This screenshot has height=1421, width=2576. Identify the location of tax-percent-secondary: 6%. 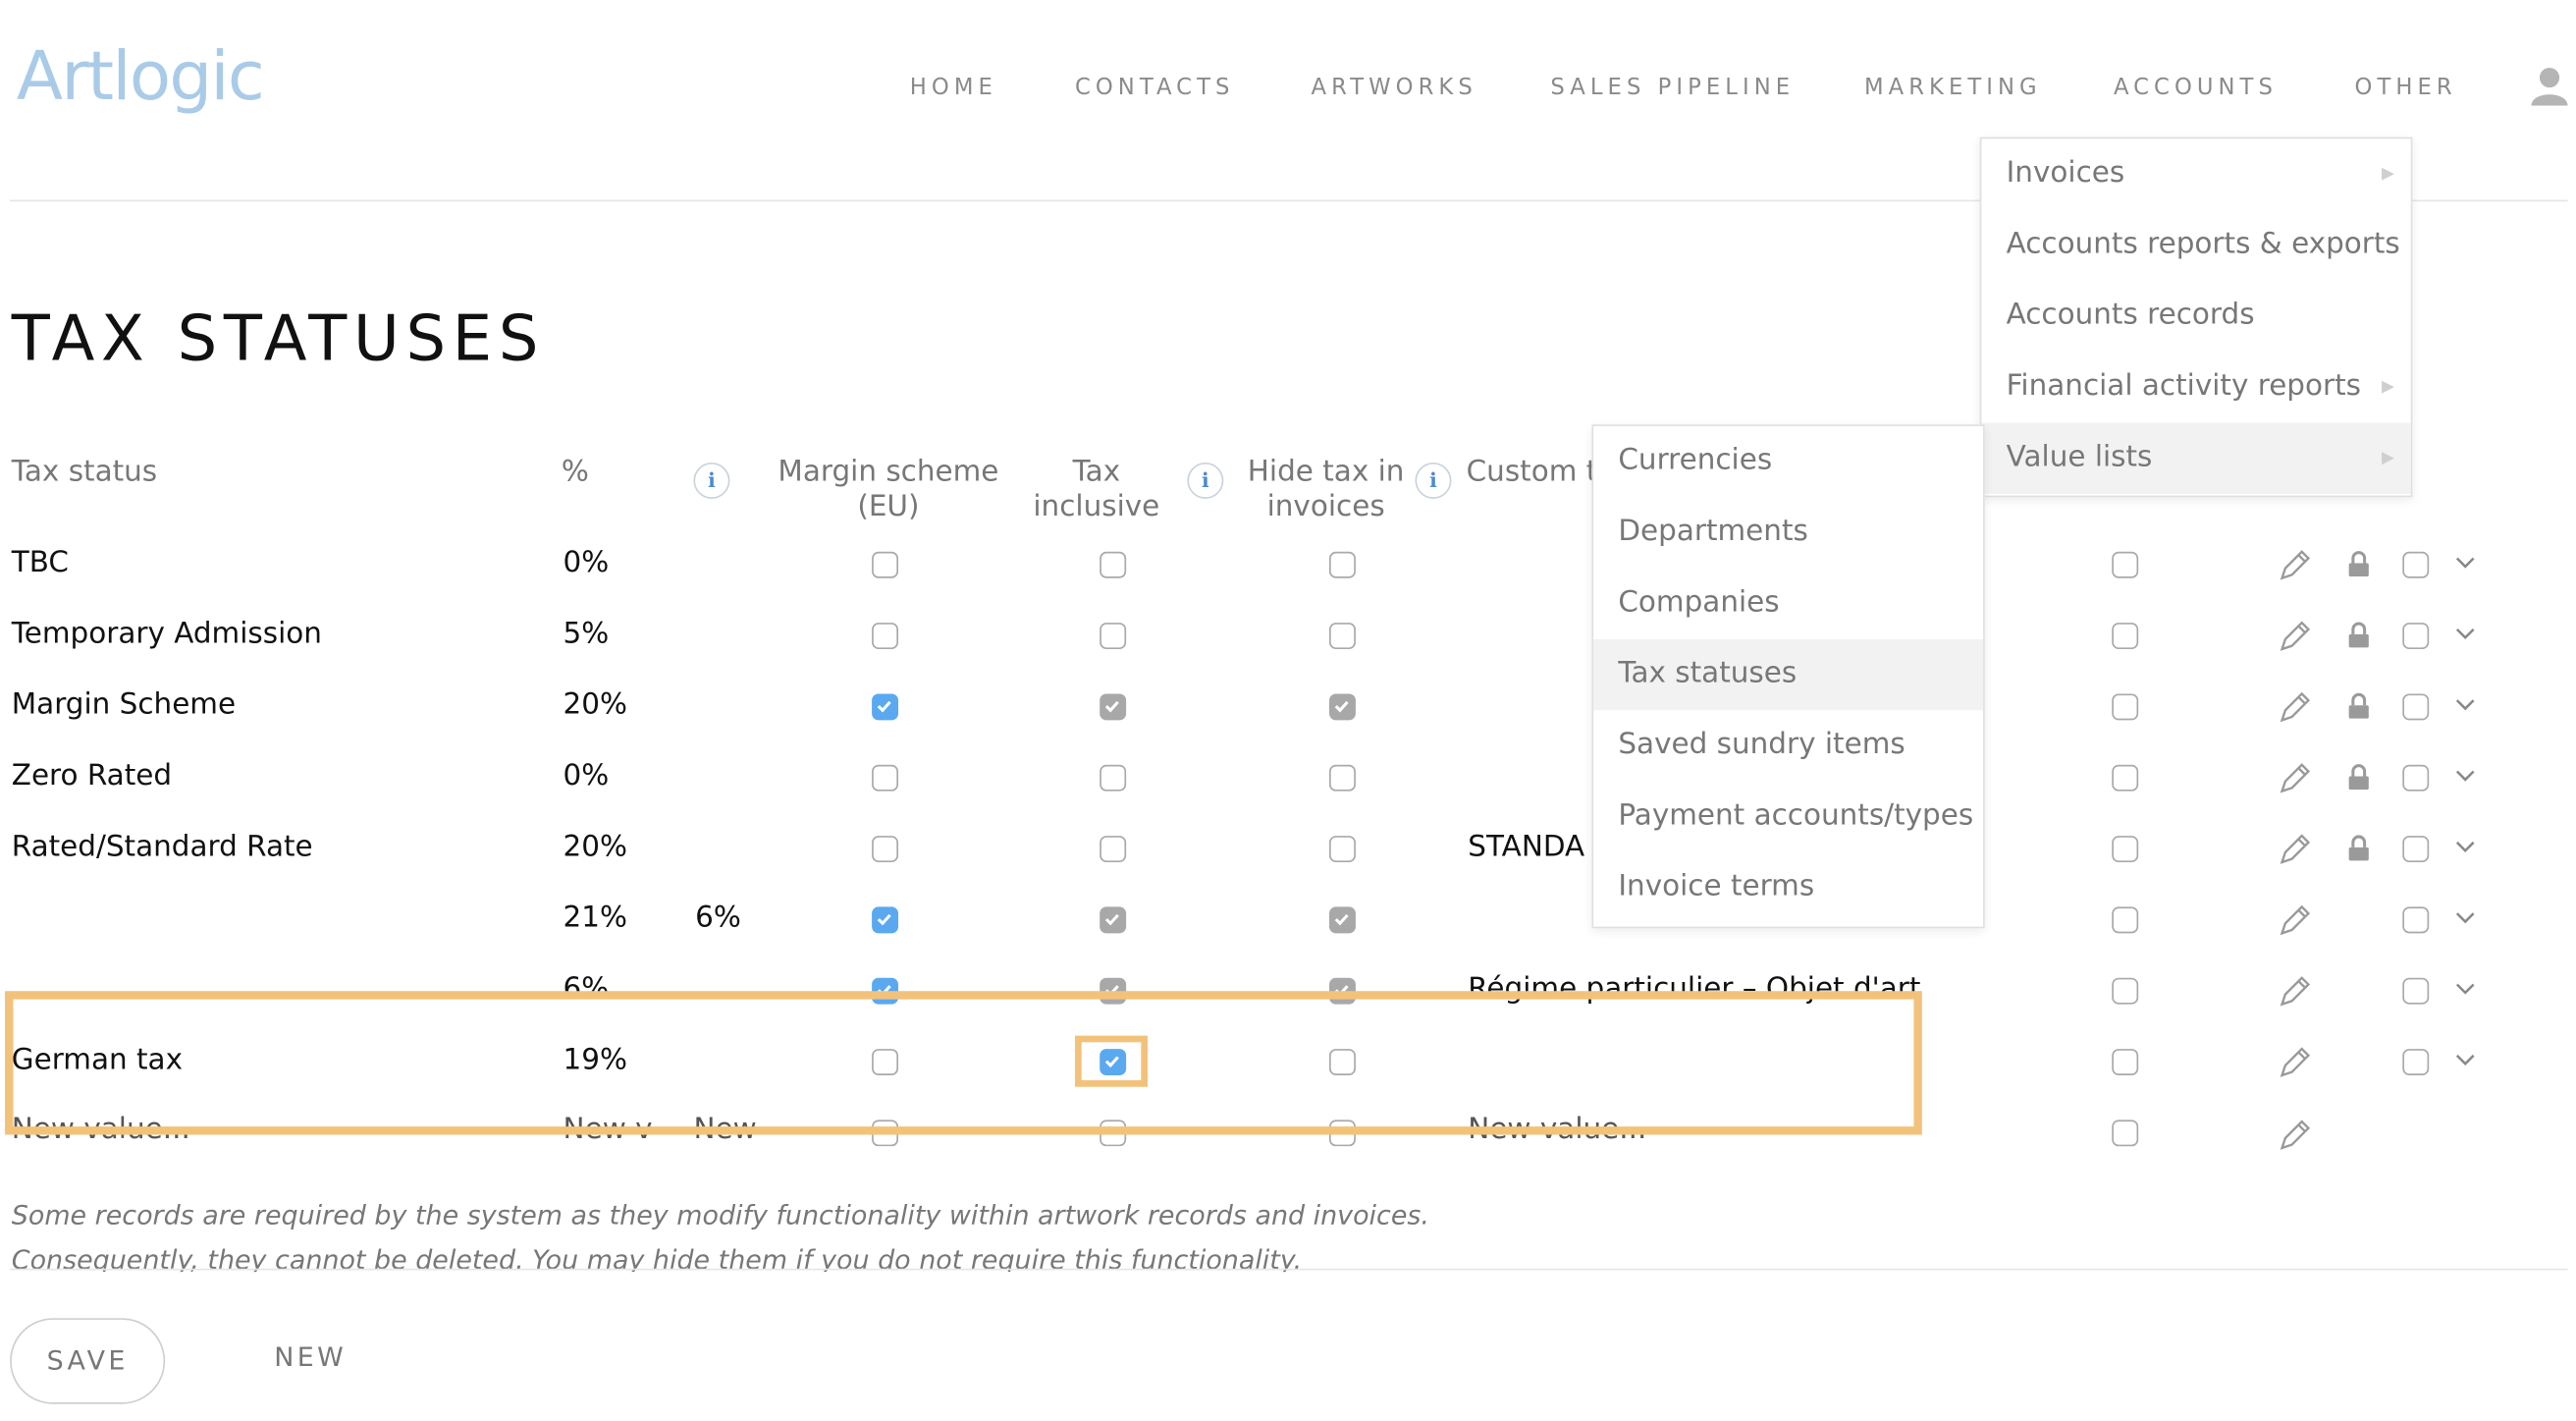
(718, 919).